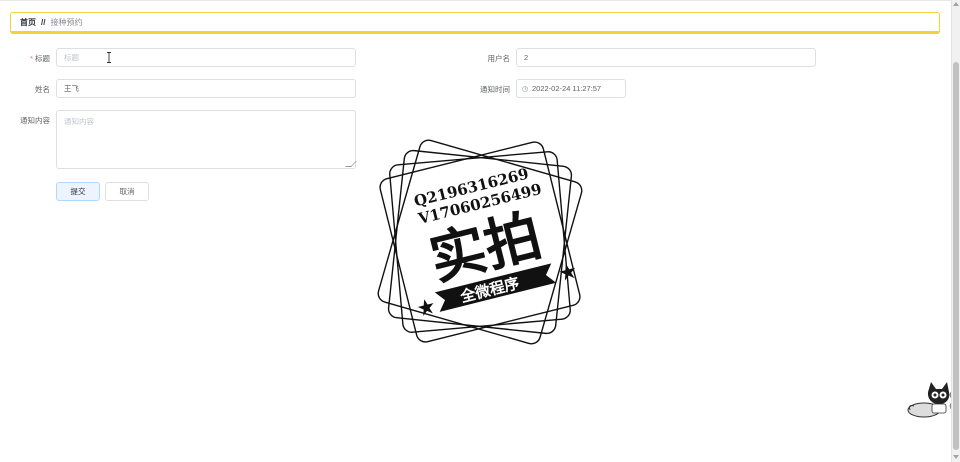 This screenshot has width=960, height=462. What do you see at coordinates (495, 89) in the screenshot?
I see `notify-time-label: 通知时间` at bounding box center [495, 89].